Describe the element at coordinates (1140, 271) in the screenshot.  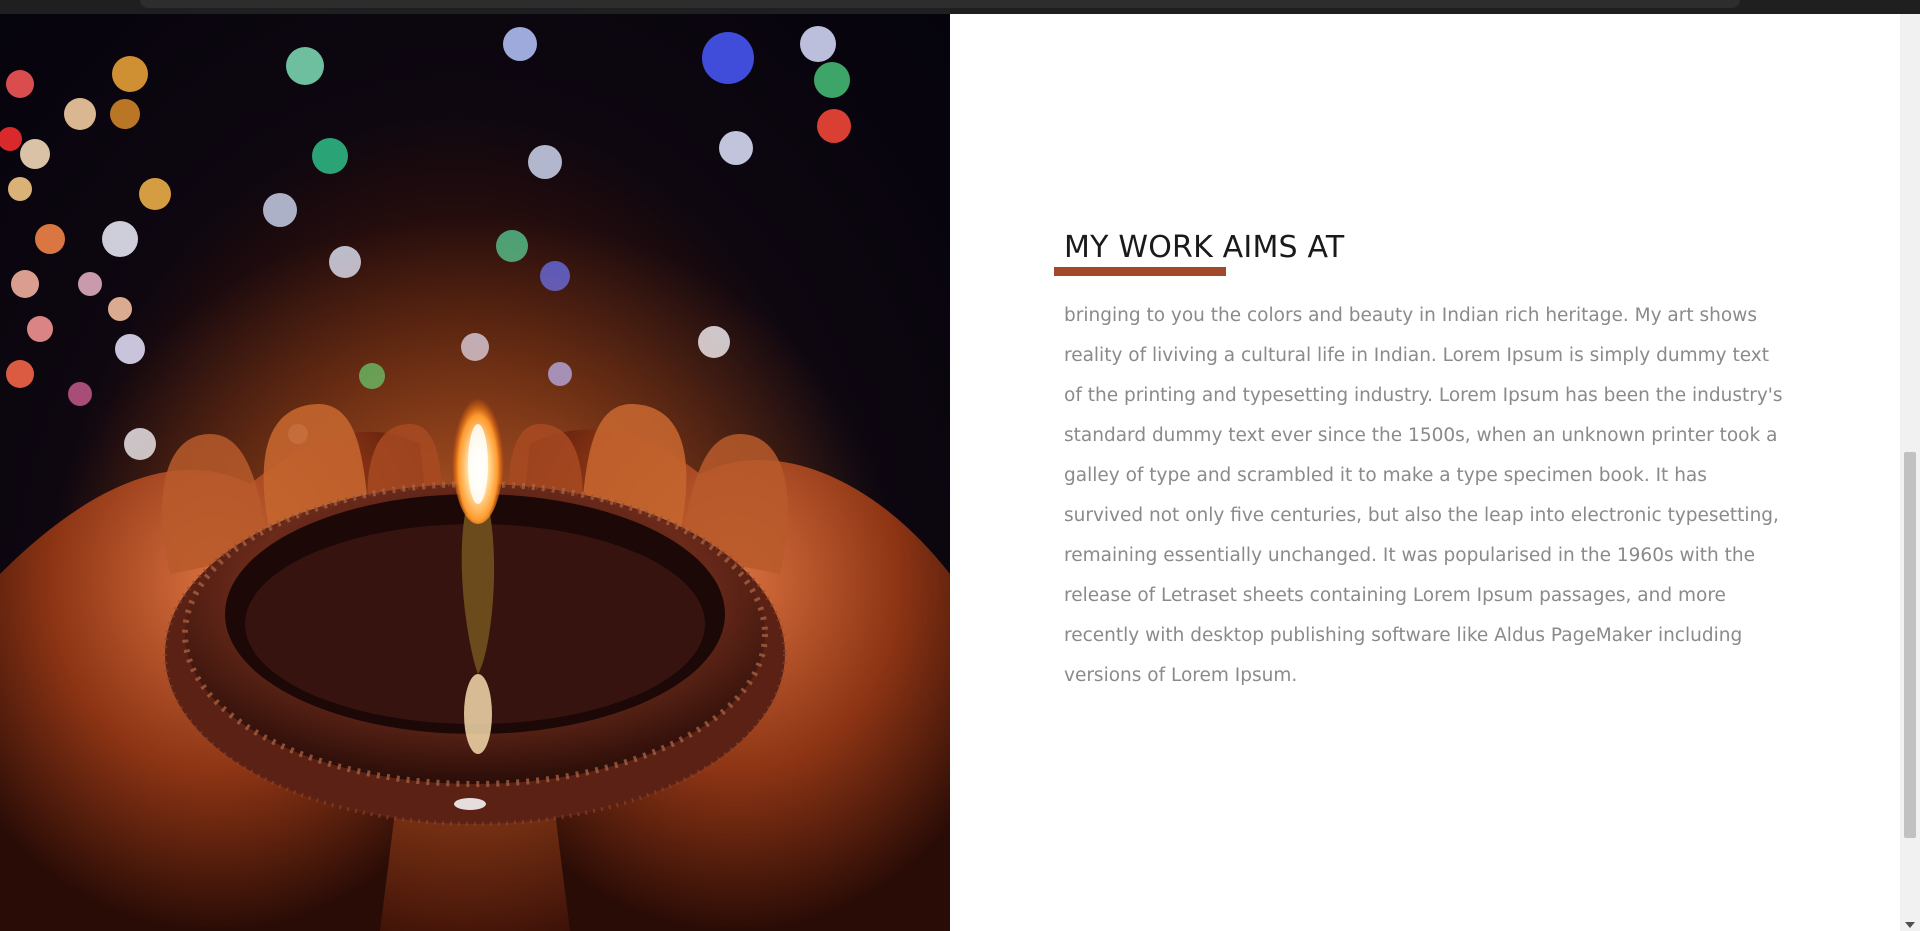
I see `heading-accent-bar` at that location.